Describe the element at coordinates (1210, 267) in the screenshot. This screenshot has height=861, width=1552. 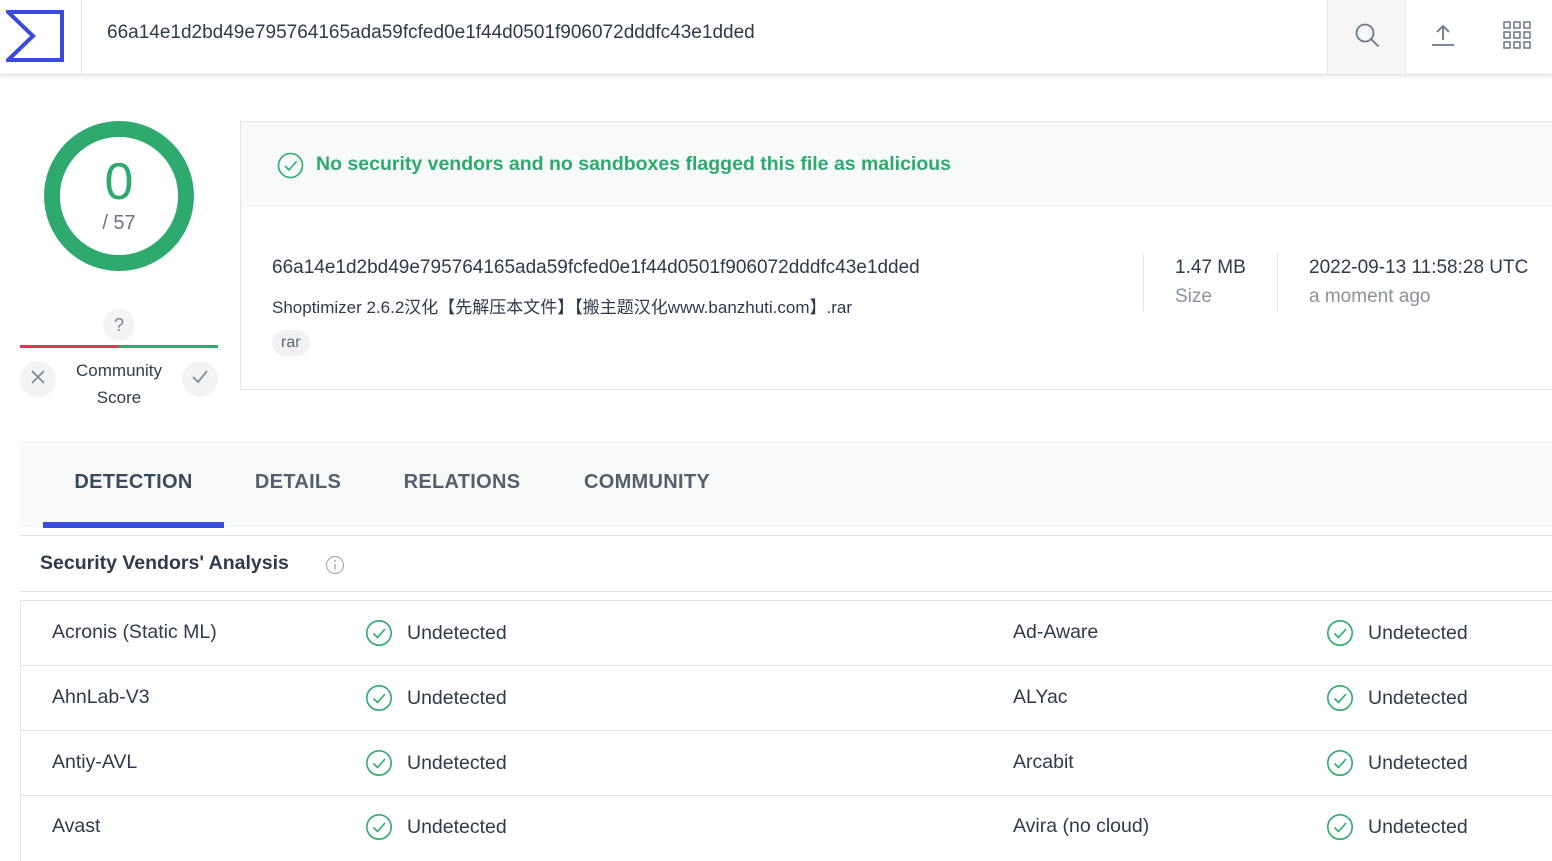
I see `file-size-value: 1.47 MB` at that location.